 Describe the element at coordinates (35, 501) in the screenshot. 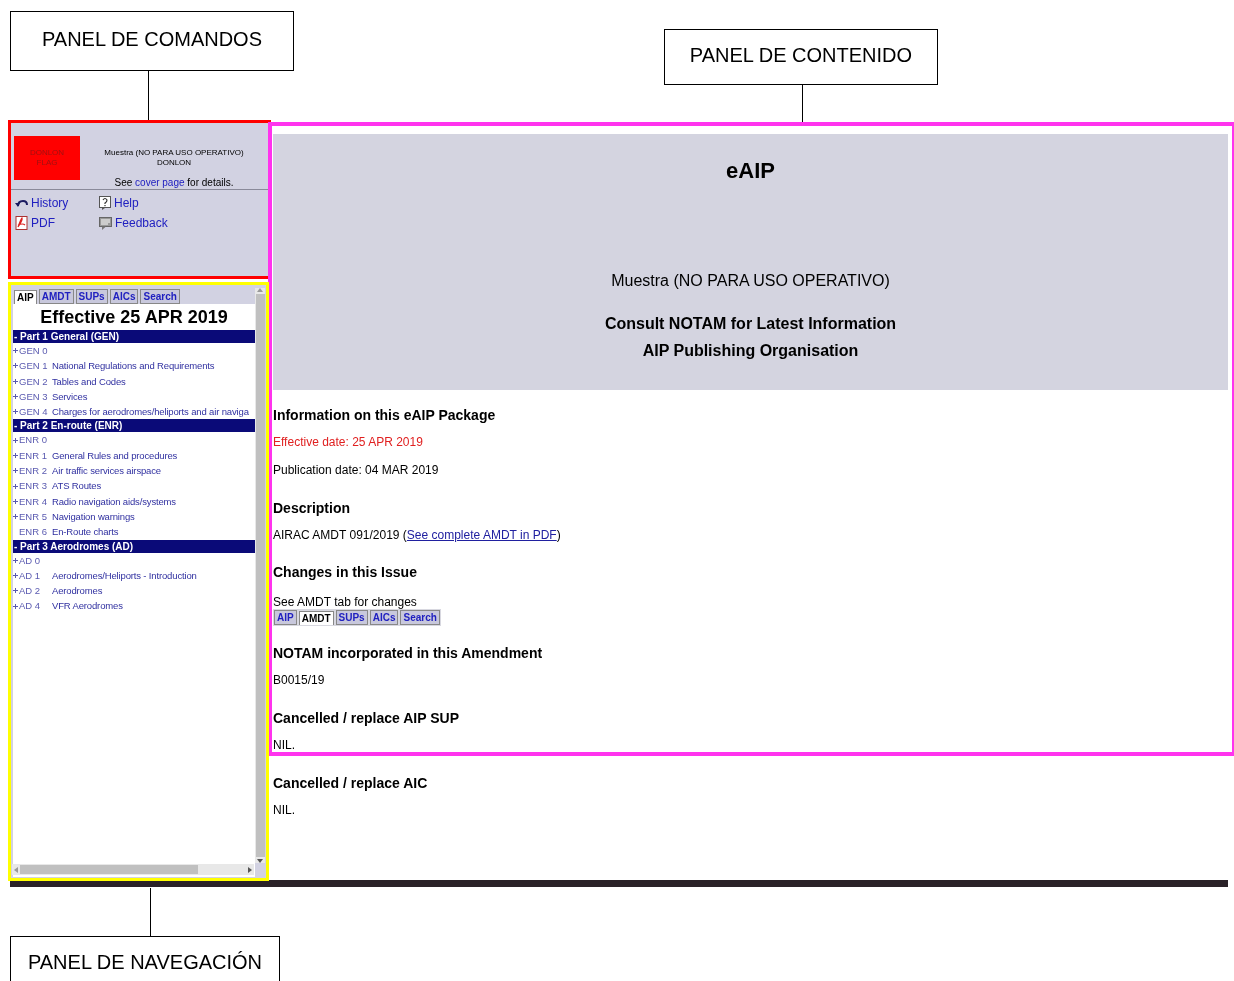

I see `tree-item-code: ENR 4` at that location.